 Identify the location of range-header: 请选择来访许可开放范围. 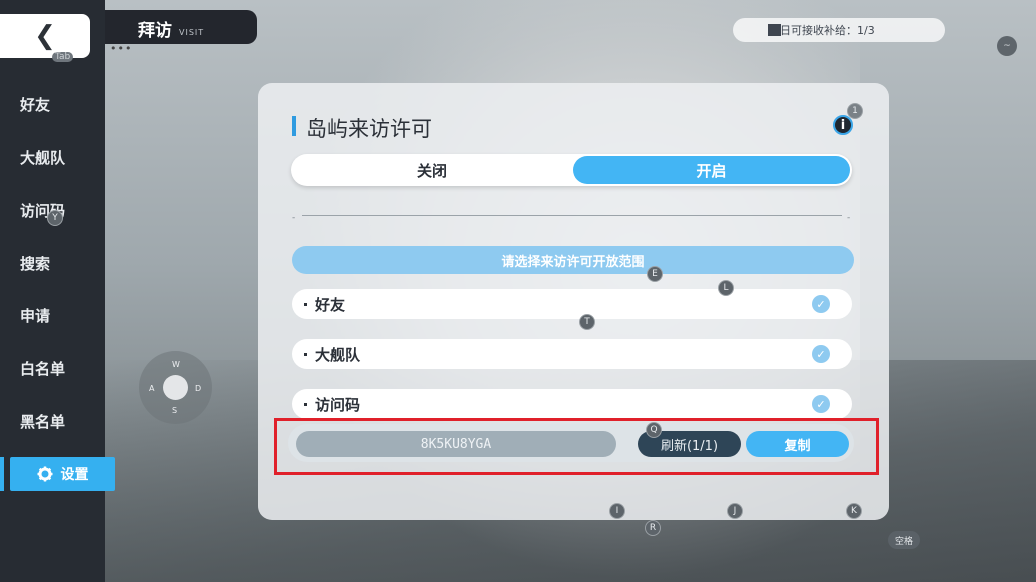
(573, 260).